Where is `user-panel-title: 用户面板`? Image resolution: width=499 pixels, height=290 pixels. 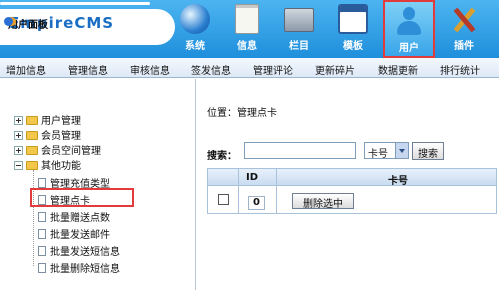 user-panel-title: 用户面板 is located at coordinates (26, 23).